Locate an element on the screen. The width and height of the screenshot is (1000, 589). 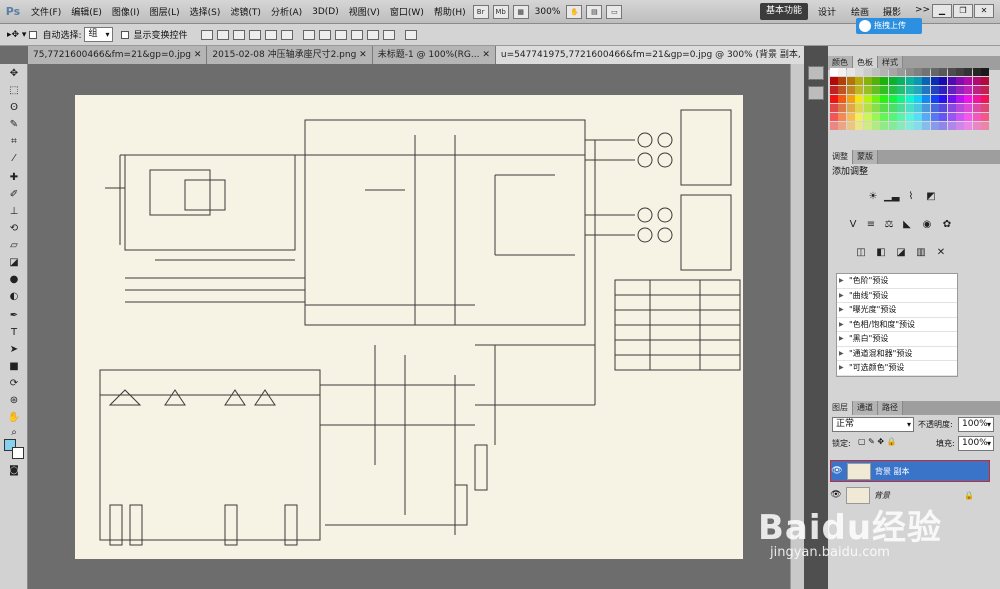
show-transform-checkbox is located at coordinates (124, 34).